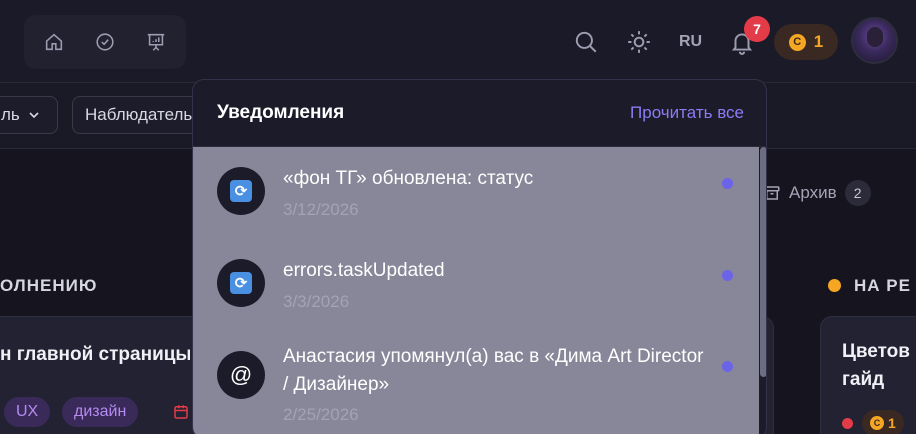  I want to click on tasks-button, so click(105, 42).